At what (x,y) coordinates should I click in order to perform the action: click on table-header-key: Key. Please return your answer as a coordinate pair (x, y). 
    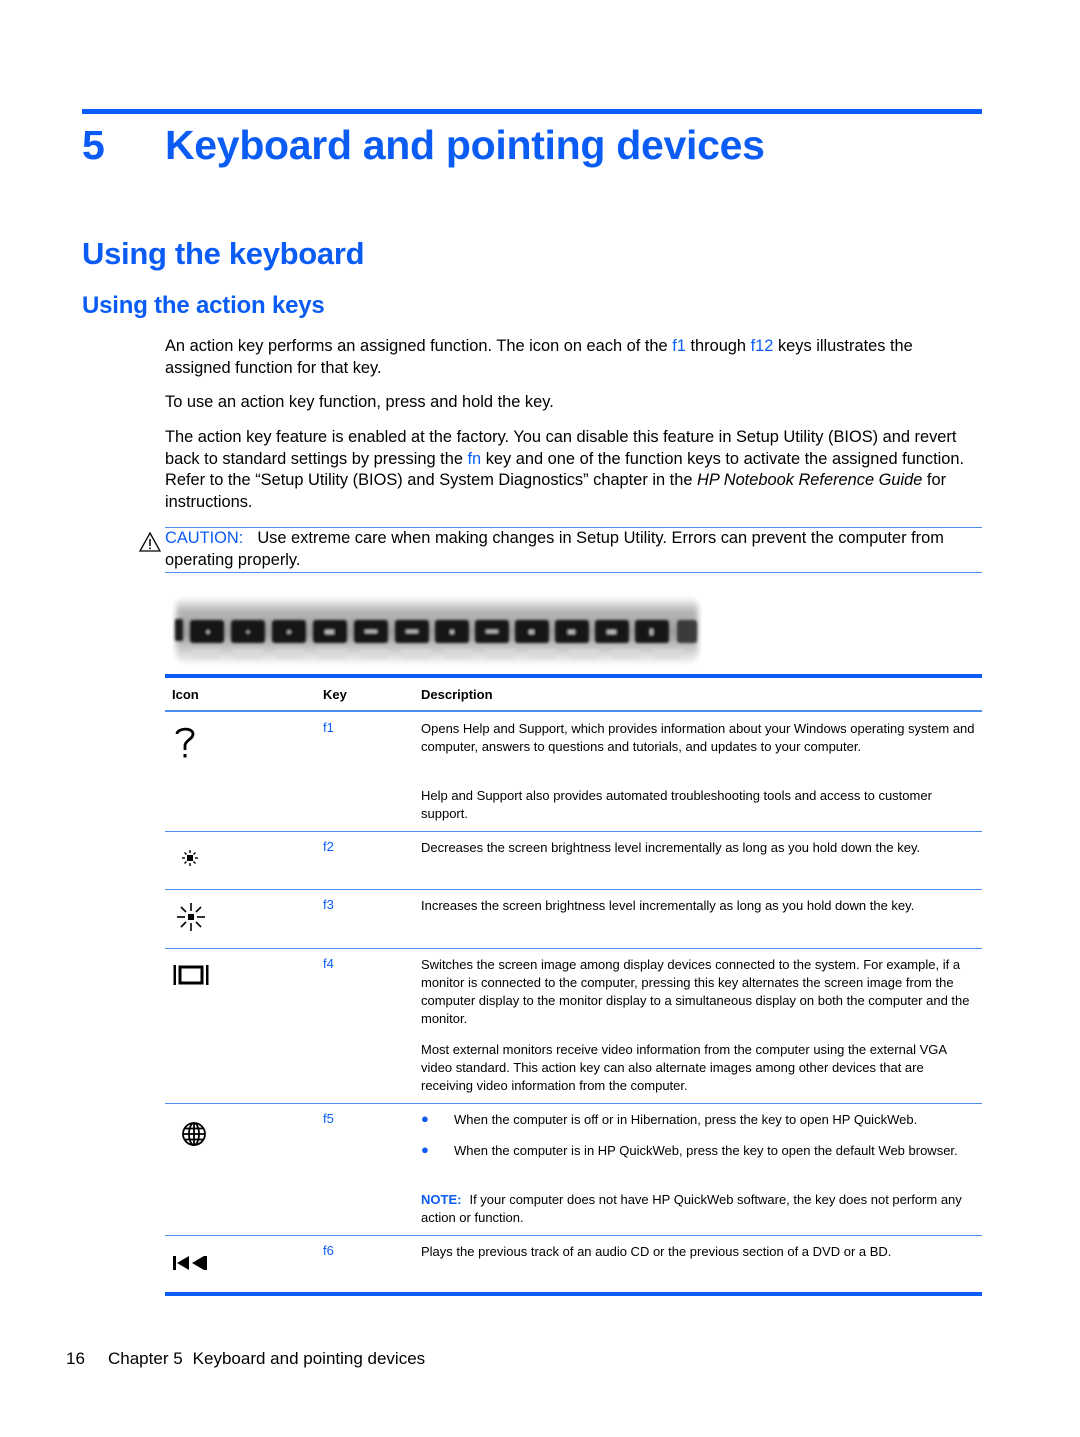
    Looking at the image, I should click on (335, 694).